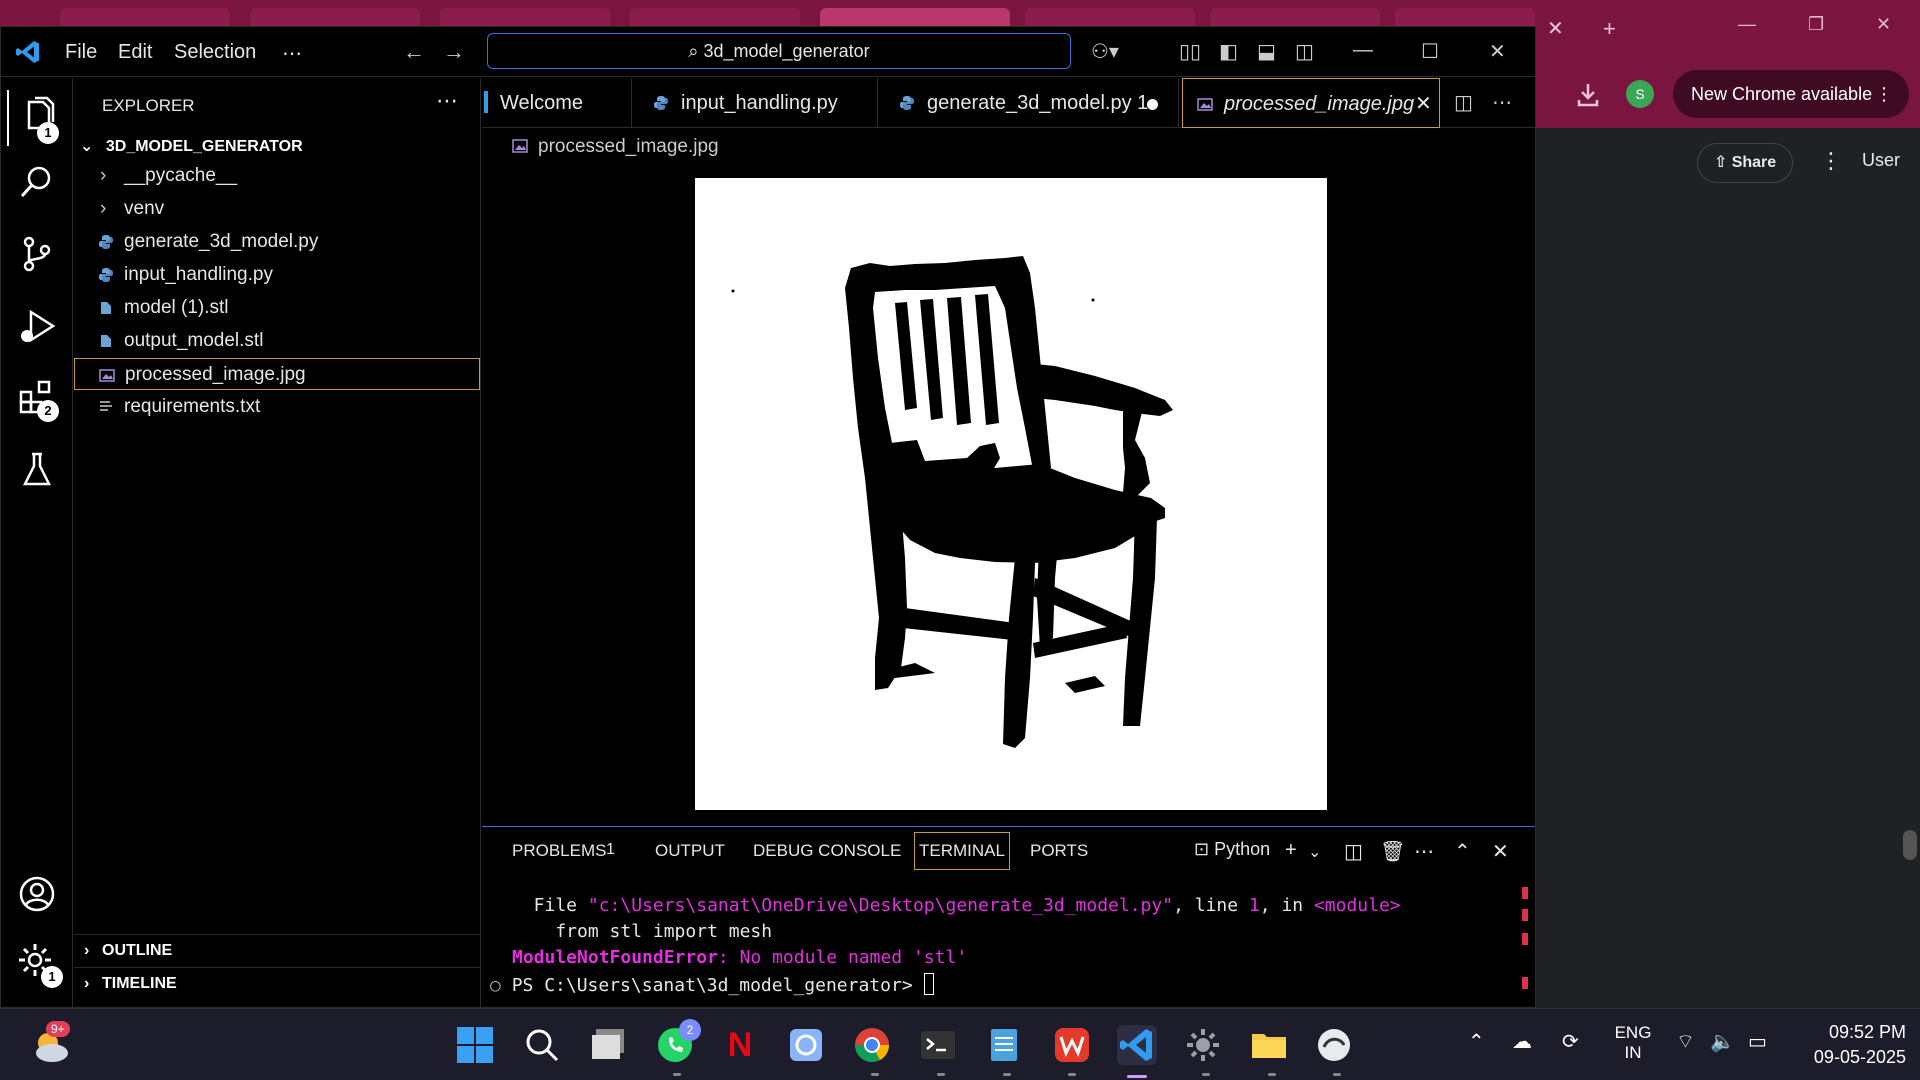 Image resolution: width=1920 pixels, height=1080 pixels. What do you see at coordinates (962, 851) in the screenshot?
I see `panel-tab-terminal: TERMINAL` at bounding box center [962, 851].